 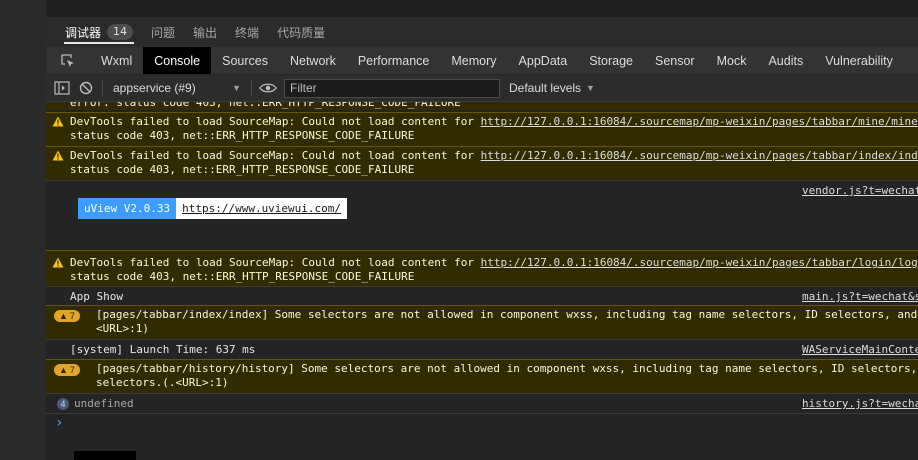 I want to click on tab-sources: Sources, so click(x=245, y=60).